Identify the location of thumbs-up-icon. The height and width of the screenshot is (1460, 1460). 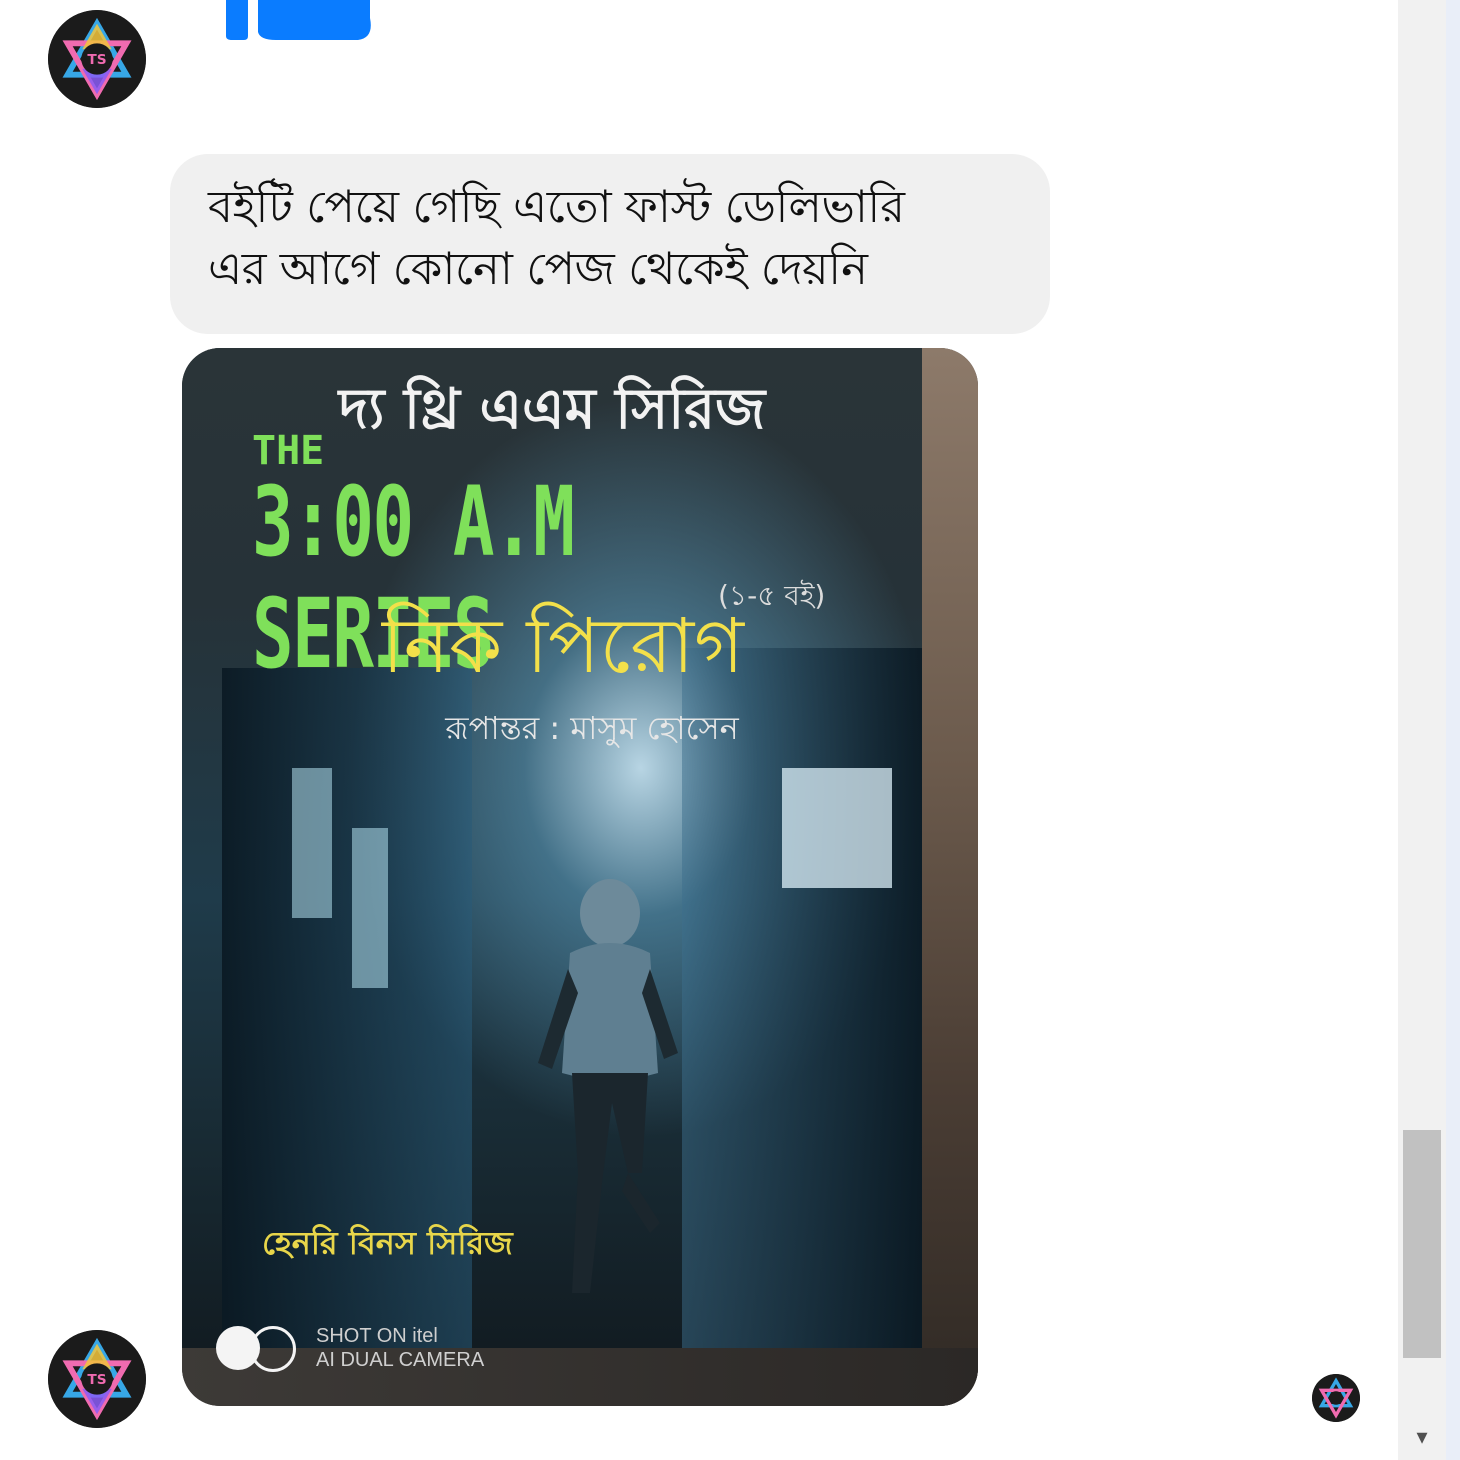
(298, 20).